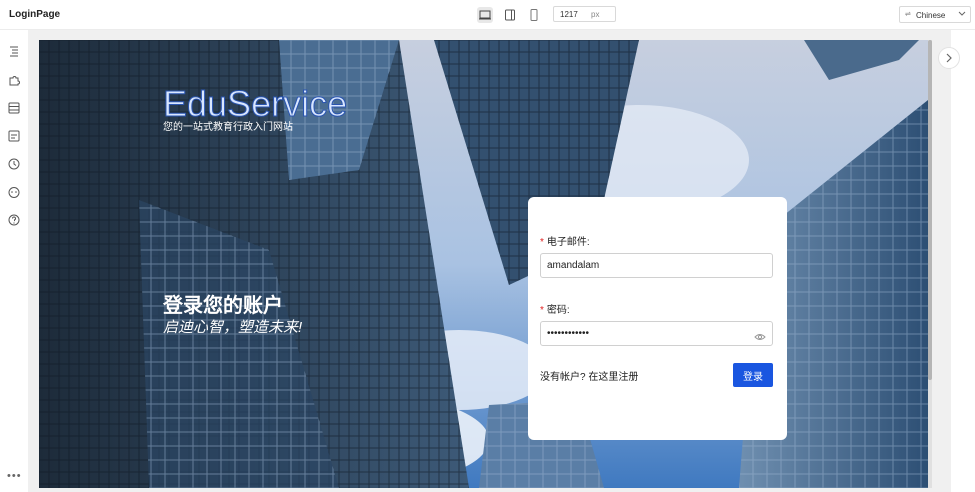 Image resolution: width=975 pixels, height=492 pixels. Describe the element at coordinates (589, 375) in the screenshot. I see `signup-link: 没有帐户? 在这里注册` at that location.